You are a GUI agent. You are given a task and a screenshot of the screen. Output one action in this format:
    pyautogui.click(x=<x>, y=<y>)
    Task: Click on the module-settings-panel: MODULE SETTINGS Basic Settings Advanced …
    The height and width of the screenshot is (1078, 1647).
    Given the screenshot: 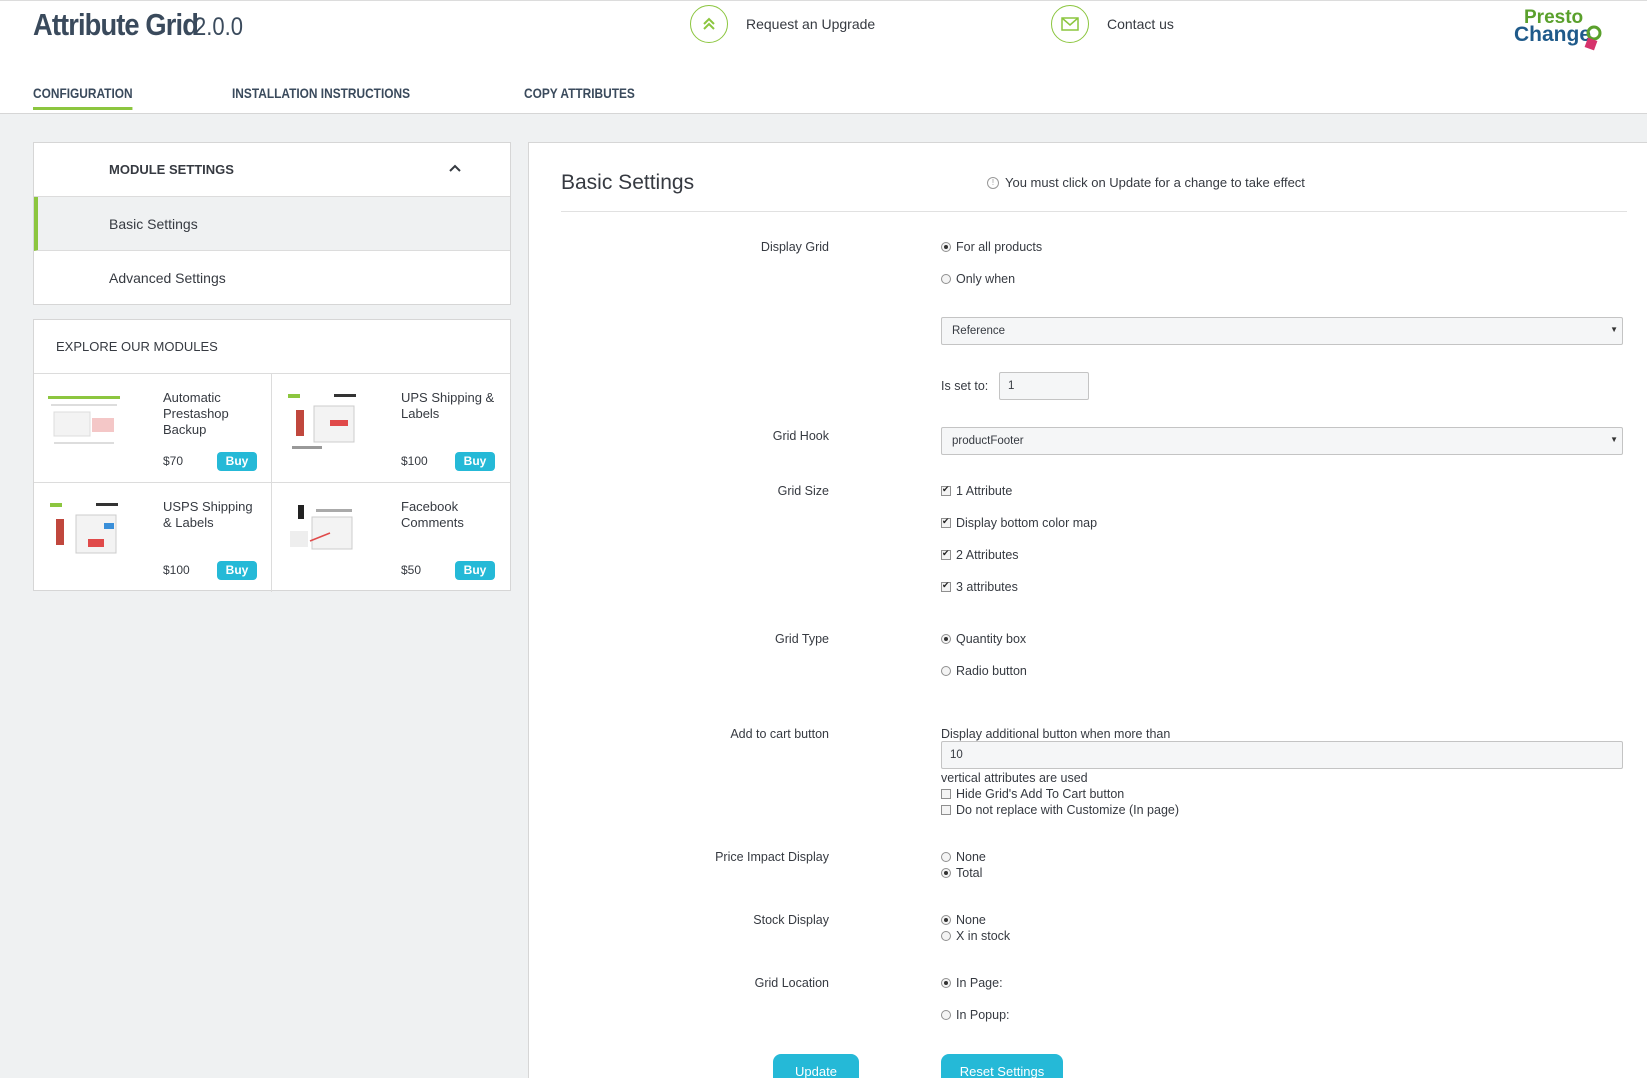 What is the action you would take?
    pyautogui.click(x=272, y=223)
    